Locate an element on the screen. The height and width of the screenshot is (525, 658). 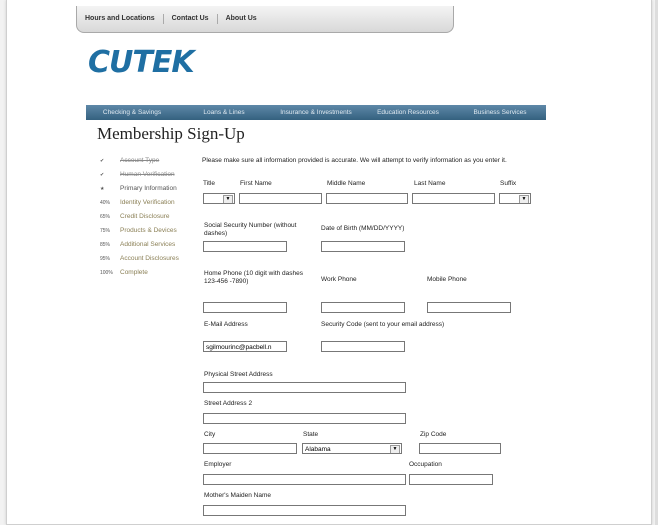
step-percent: 100% is located at coordinates (106, 273).